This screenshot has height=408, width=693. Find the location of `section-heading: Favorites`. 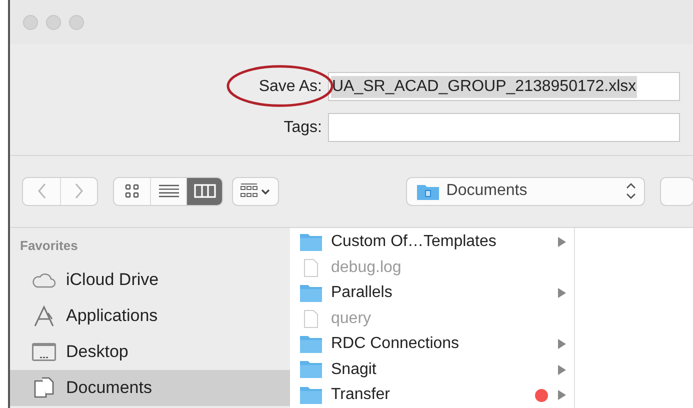

section-heading: Favorites is located at coordinates (49, 246).